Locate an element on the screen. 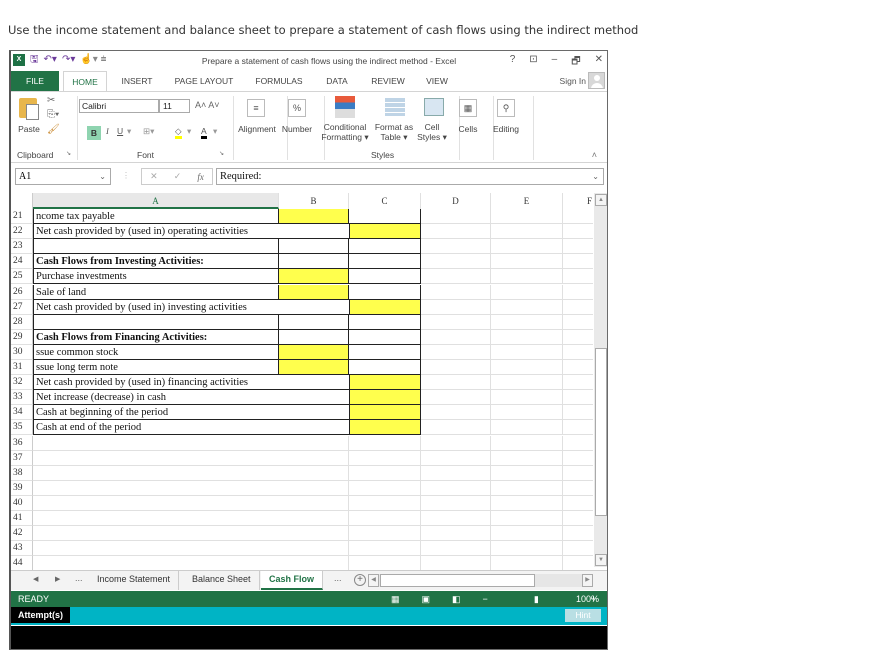  underline-dropdown-icon: ▾ is located at coordinates (129, 131).